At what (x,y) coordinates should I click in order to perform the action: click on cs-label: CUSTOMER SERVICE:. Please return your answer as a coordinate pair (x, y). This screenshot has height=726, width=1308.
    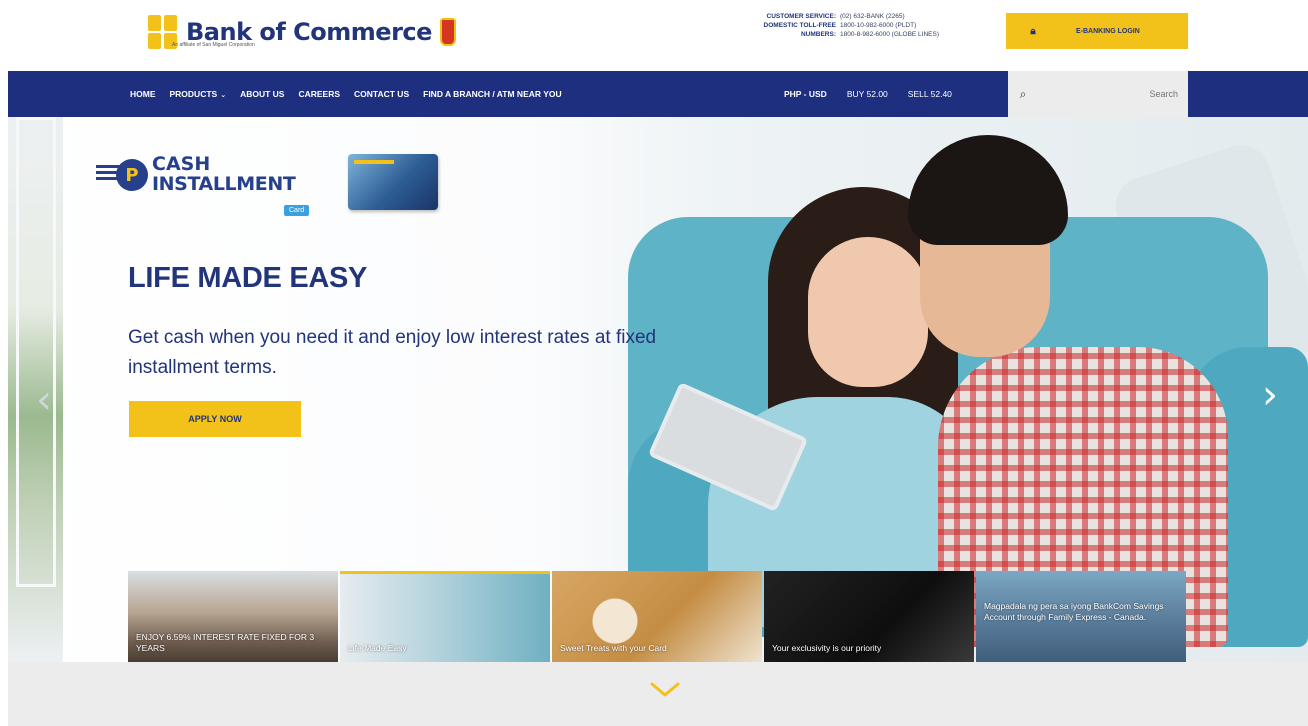
    Looking at the image, I should click on (801, 16).